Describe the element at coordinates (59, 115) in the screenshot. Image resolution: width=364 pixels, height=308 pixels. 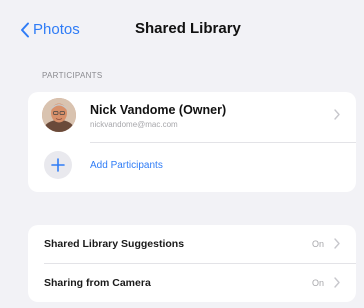
I see `avatar` at that location.